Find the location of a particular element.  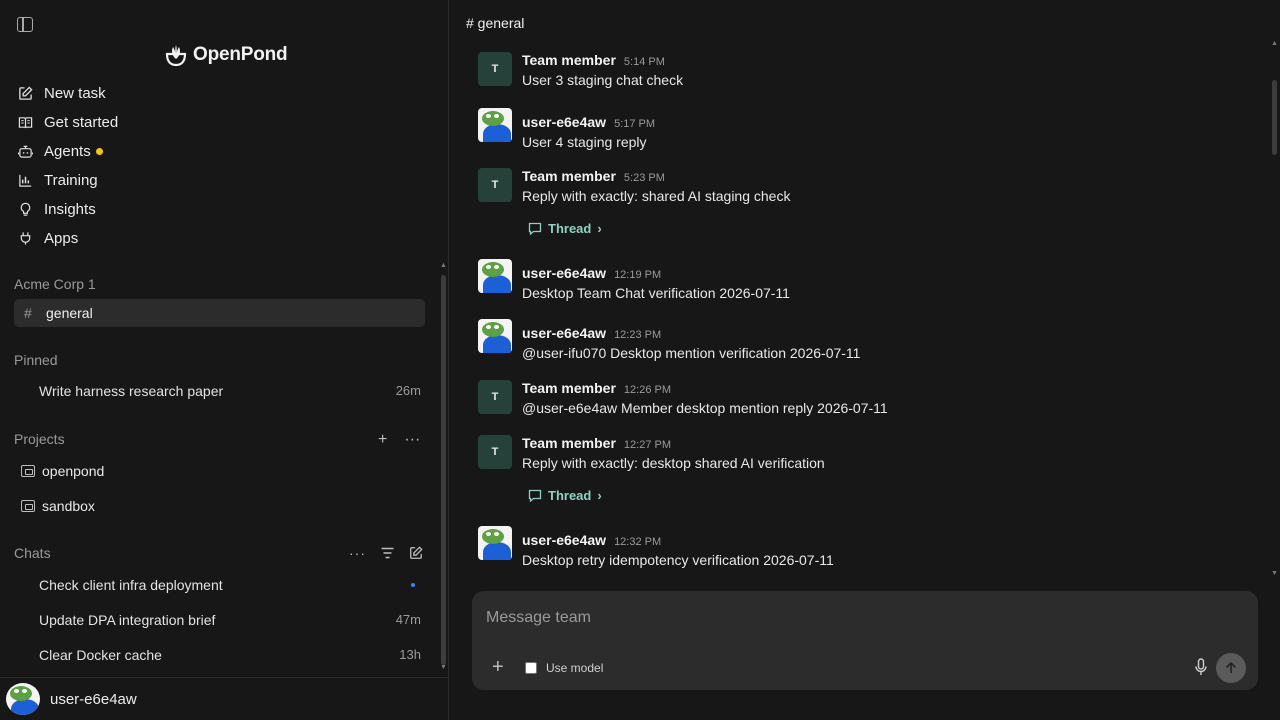

nav-label: New task is located at coordinates (75, 93).